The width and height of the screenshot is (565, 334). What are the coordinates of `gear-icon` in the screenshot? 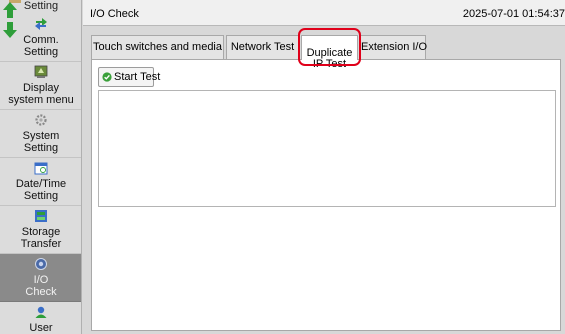 It's located at (41, 120).